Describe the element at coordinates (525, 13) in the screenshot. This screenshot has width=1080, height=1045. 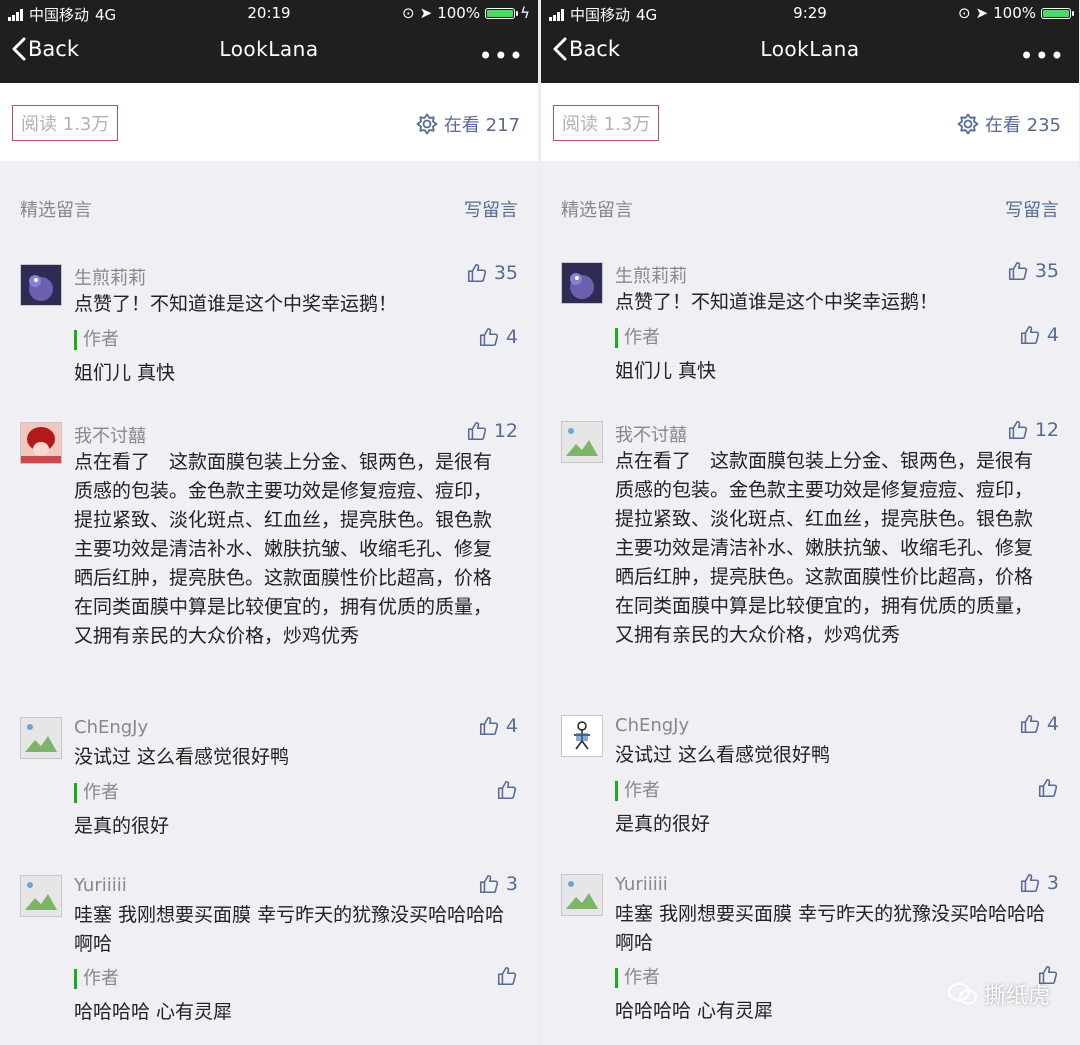
I see `charging-icon: ϟ` at that location.